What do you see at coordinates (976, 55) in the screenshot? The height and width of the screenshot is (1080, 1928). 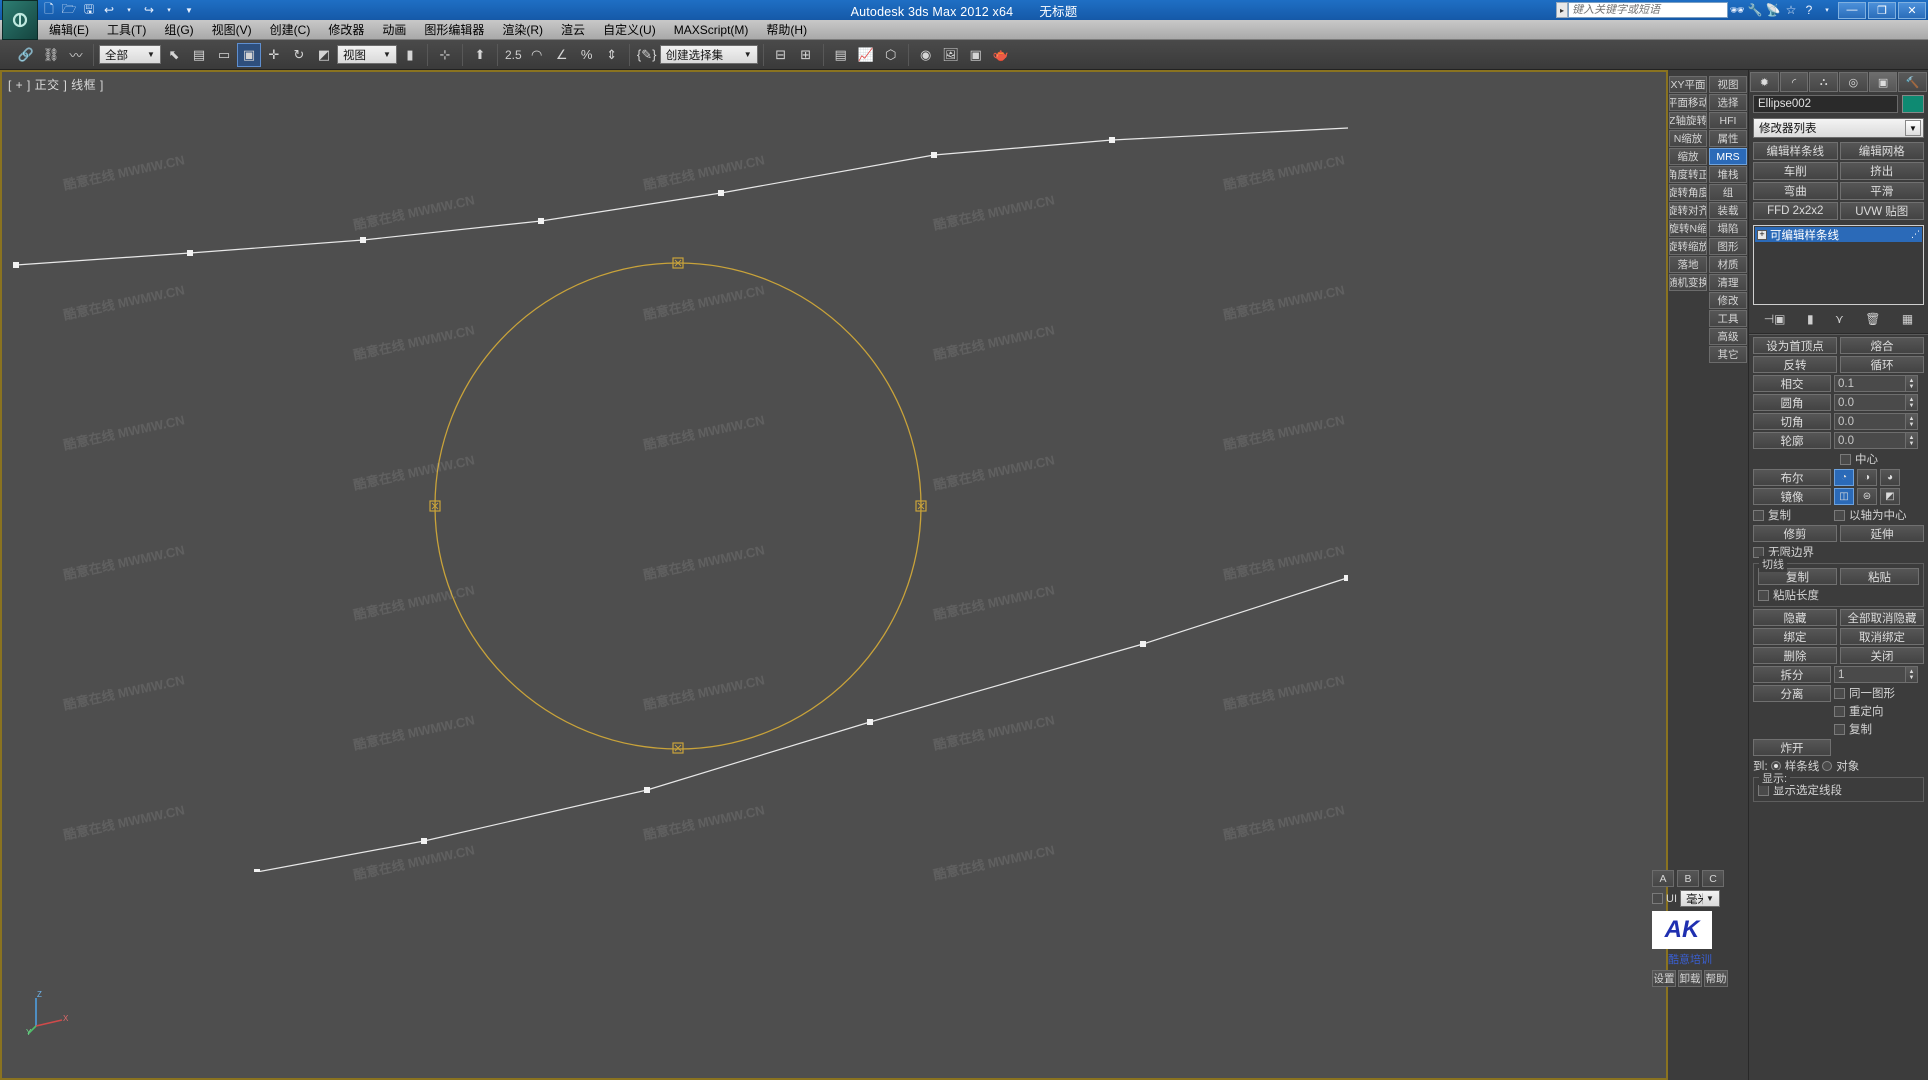 I see `render-frame-icon: ▣` at bounding box center [976, 55].